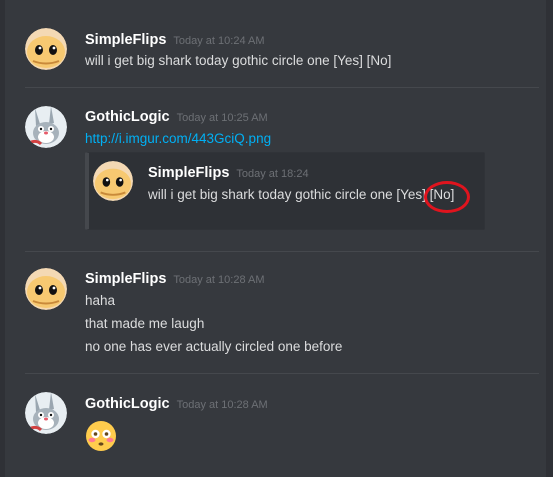 The width and height of the screenshot is (553, 477). Describe the element at coordinates (145, 323) in the screenshot. I see `message-text: that made me laugh` at that location.